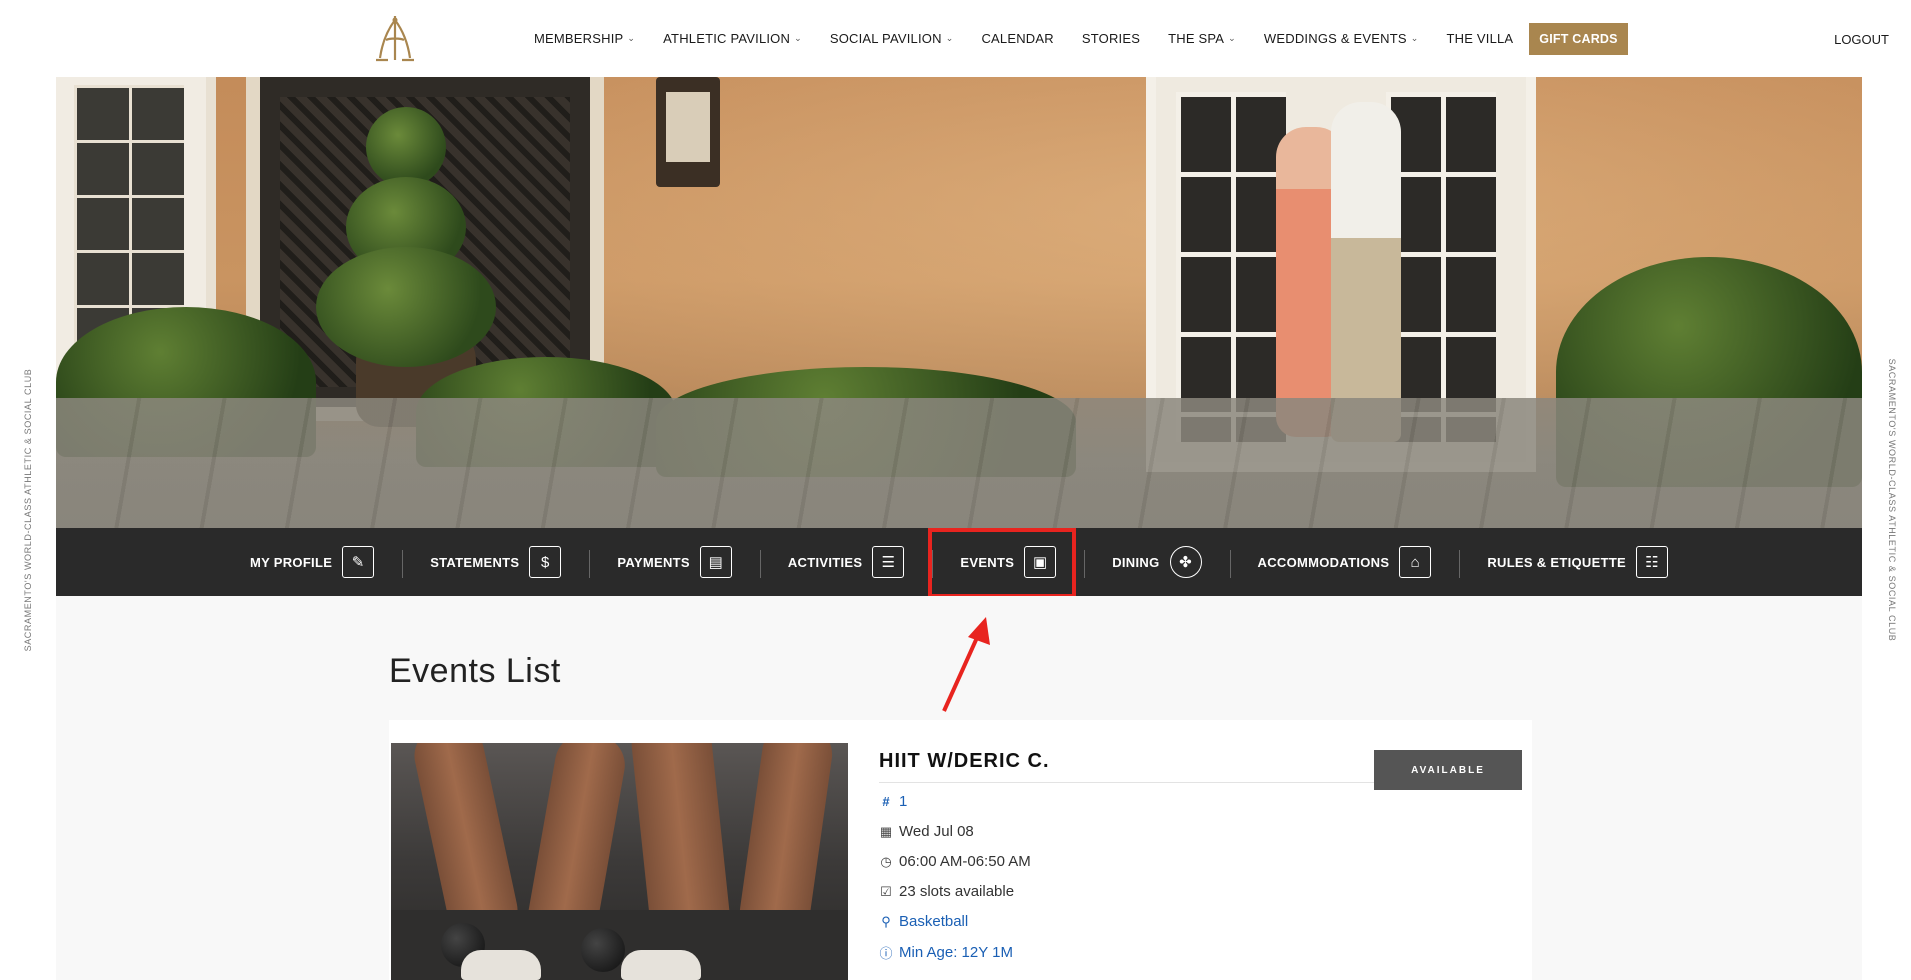 This screenshot has width=1911, height=980. What do you see at coordinates (886, 831) in the screenshot?
I see `calendar-icon: ▦` at bounding box center [886, 831].